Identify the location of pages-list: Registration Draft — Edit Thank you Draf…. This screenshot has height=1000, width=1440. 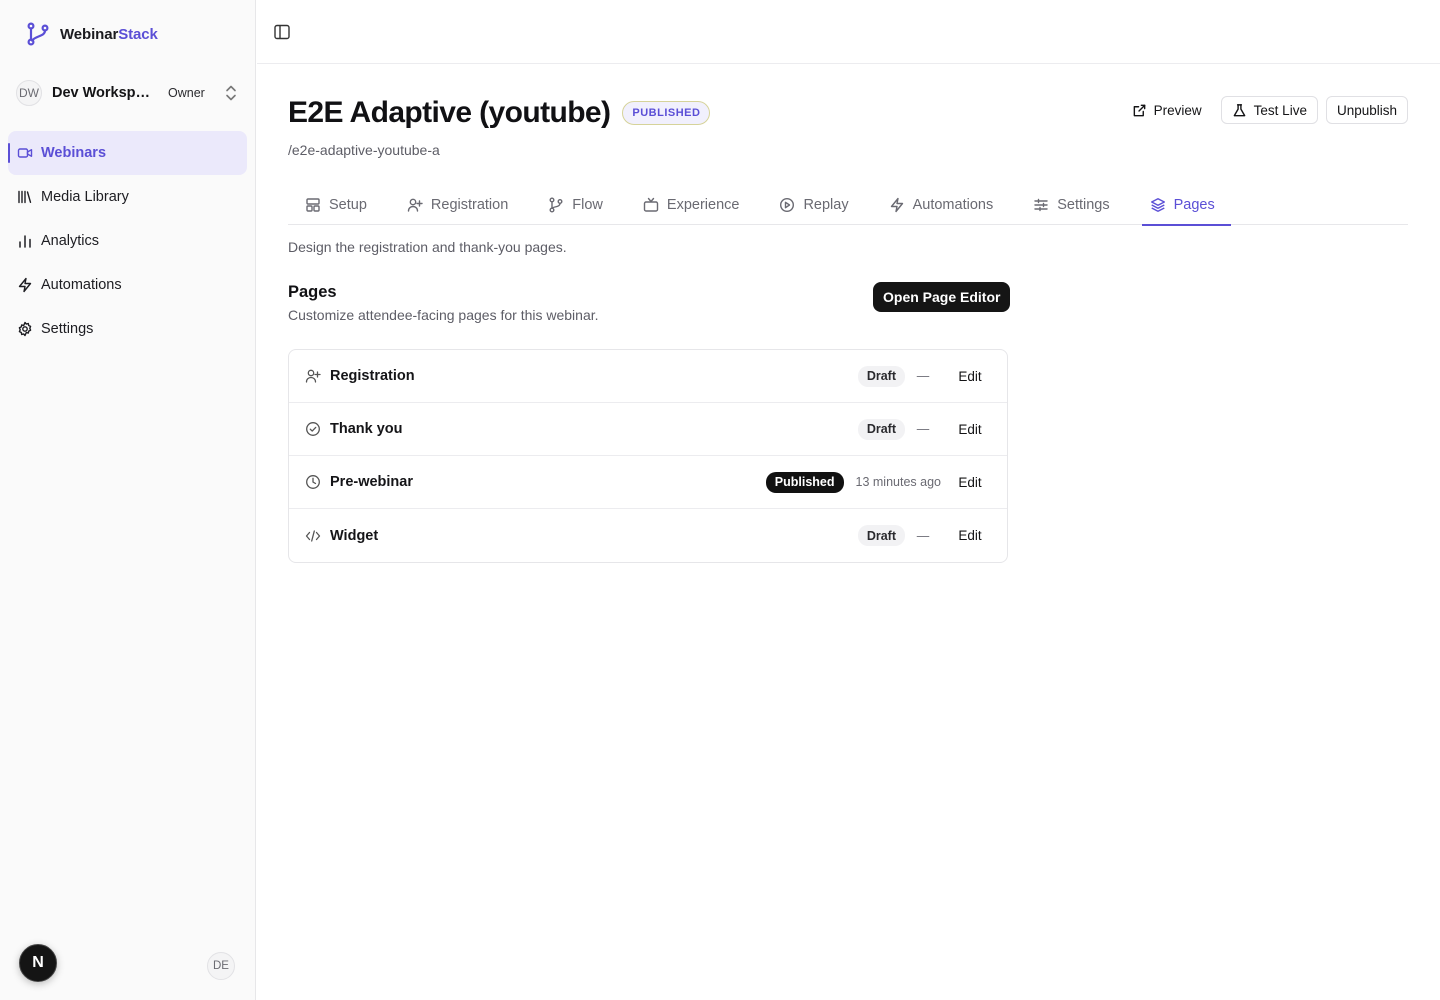
(648, 456).